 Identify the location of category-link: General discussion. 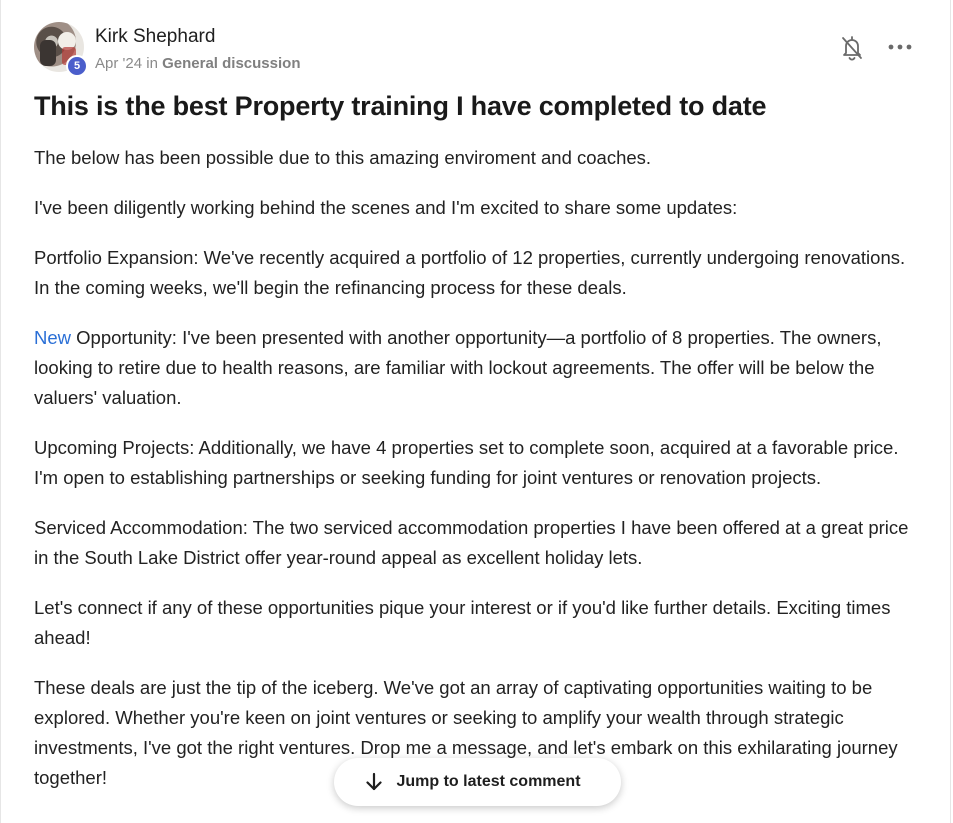
(231, 63).